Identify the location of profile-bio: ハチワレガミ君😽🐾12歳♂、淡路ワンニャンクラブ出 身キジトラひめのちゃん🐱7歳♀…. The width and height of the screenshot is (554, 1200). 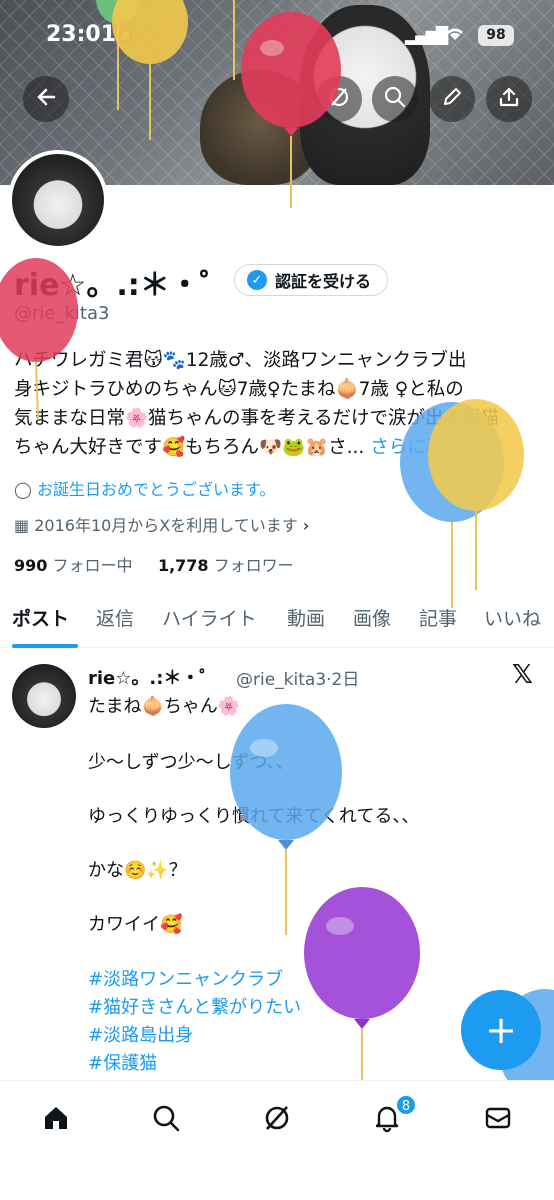
(279, 404).